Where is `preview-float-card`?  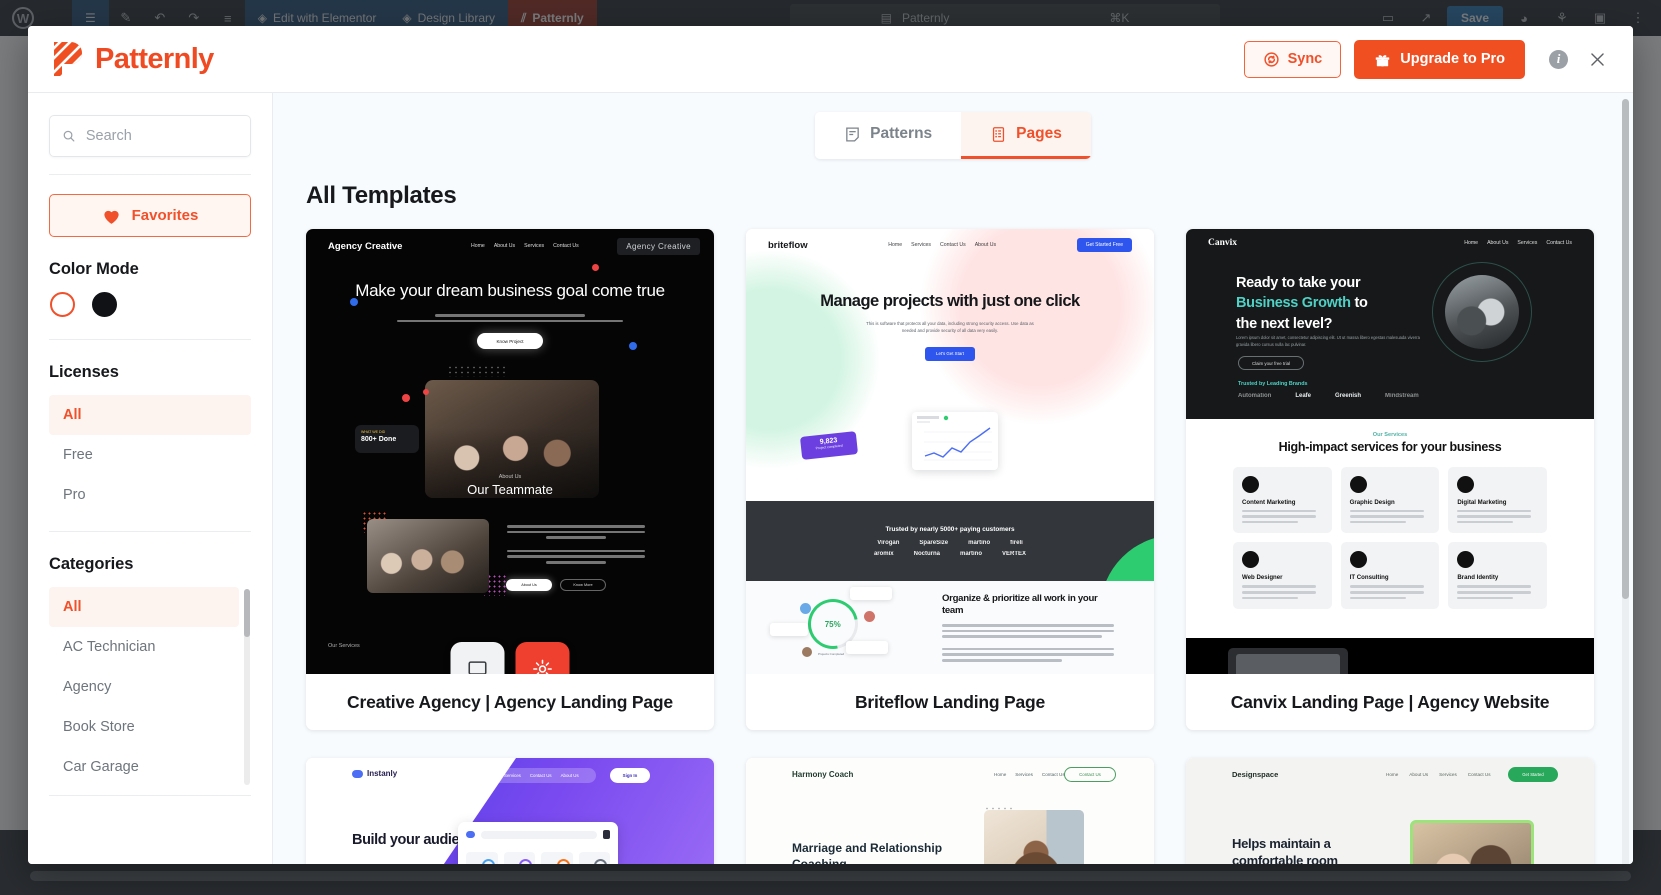 preview-float-card is located at coordinates (871, 593).